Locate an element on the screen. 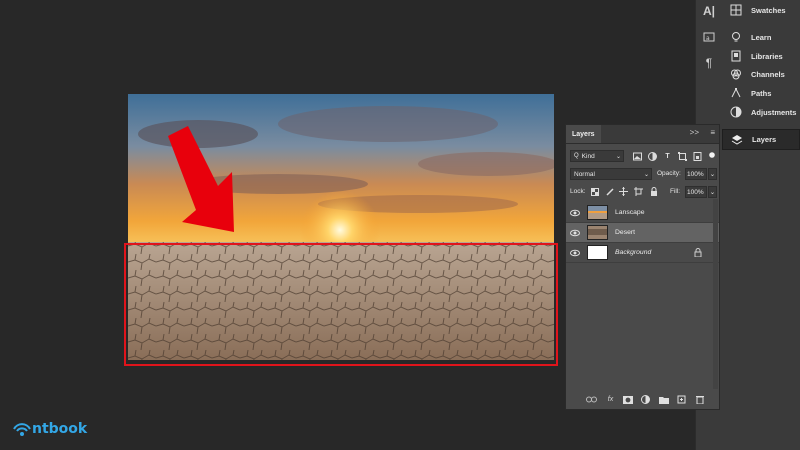  link-icon is located at coordinates (591, 399).